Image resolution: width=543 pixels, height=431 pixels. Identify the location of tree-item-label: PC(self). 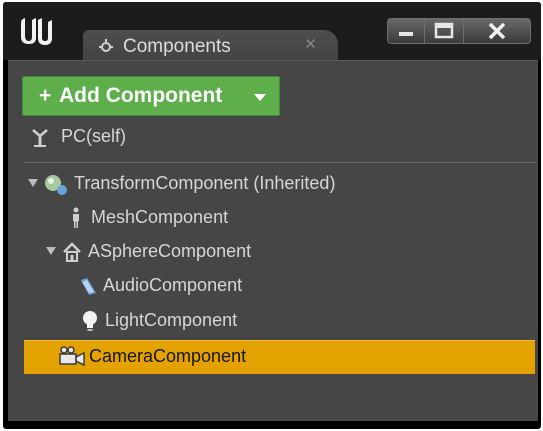
(94, 136).